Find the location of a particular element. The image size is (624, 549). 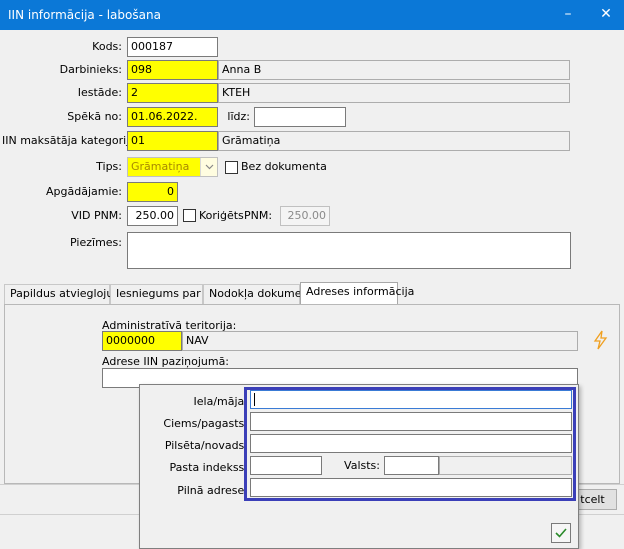

pnm-field: 250.00 is located at coordinates (305, 216).